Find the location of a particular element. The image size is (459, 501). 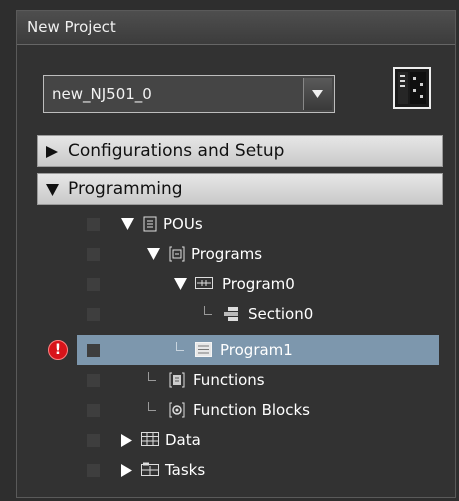

data-table-icon is located at coordinates (150, 439).